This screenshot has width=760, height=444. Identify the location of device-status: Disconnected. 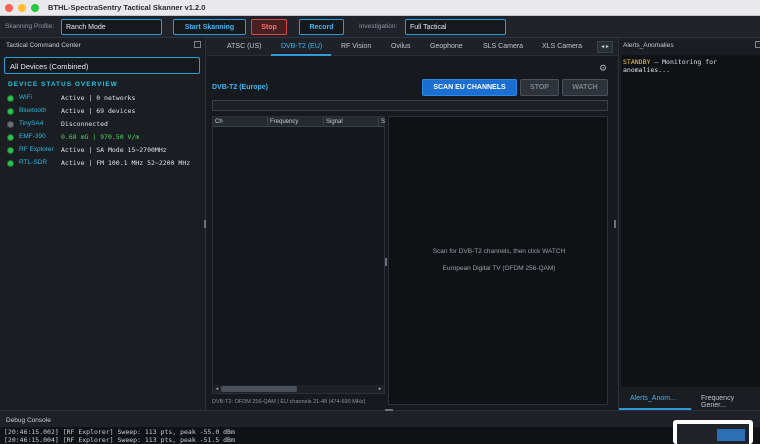
(84, 124).